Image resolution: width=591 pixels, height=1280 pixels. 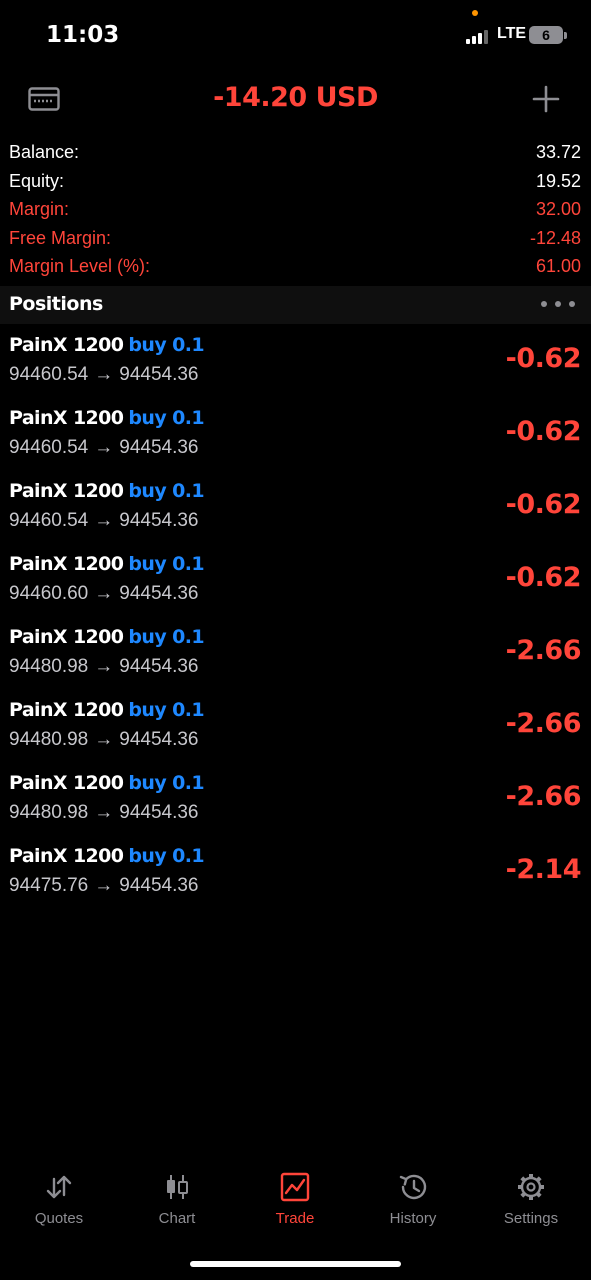 What do you see at coordinates (546, 99) in the screenshot?
I see `plus-icon` at bounding box center [546, 99].